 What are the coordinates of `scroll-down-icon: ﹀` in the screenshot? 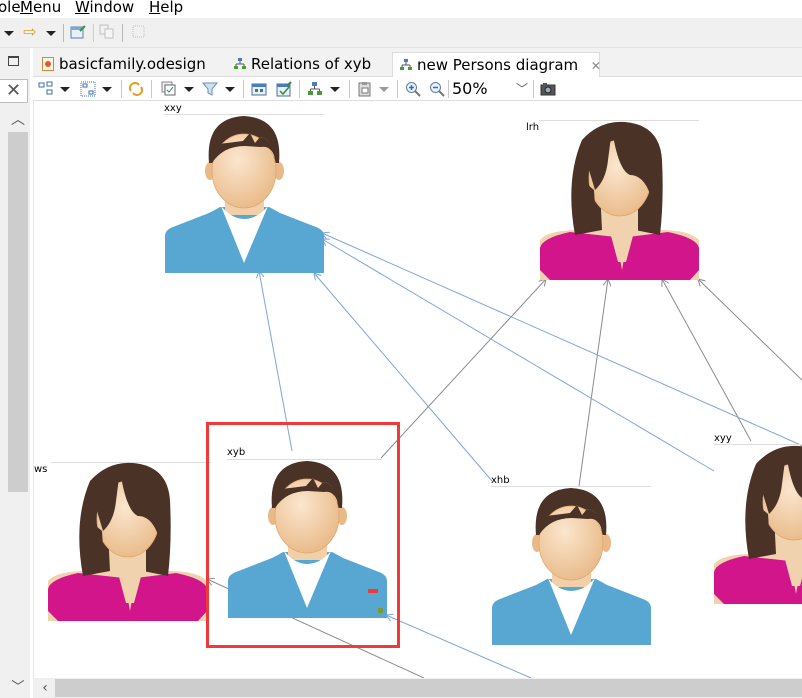 It's located at (18, 686).